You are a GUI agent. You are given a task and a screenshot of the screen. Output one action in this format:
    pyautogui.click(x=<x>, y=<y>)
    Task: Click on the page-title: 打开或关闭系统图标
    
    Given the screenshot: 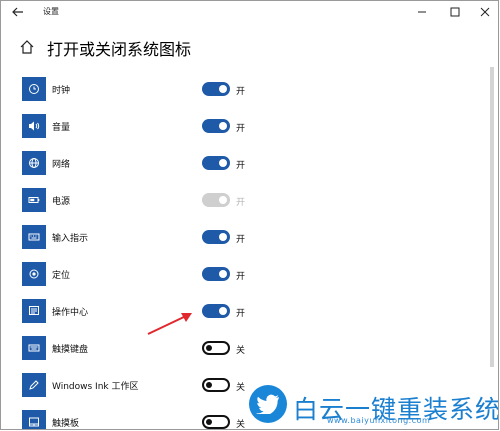 What is the action you would take?
    pyautogui.click(x=119, y=49)
    